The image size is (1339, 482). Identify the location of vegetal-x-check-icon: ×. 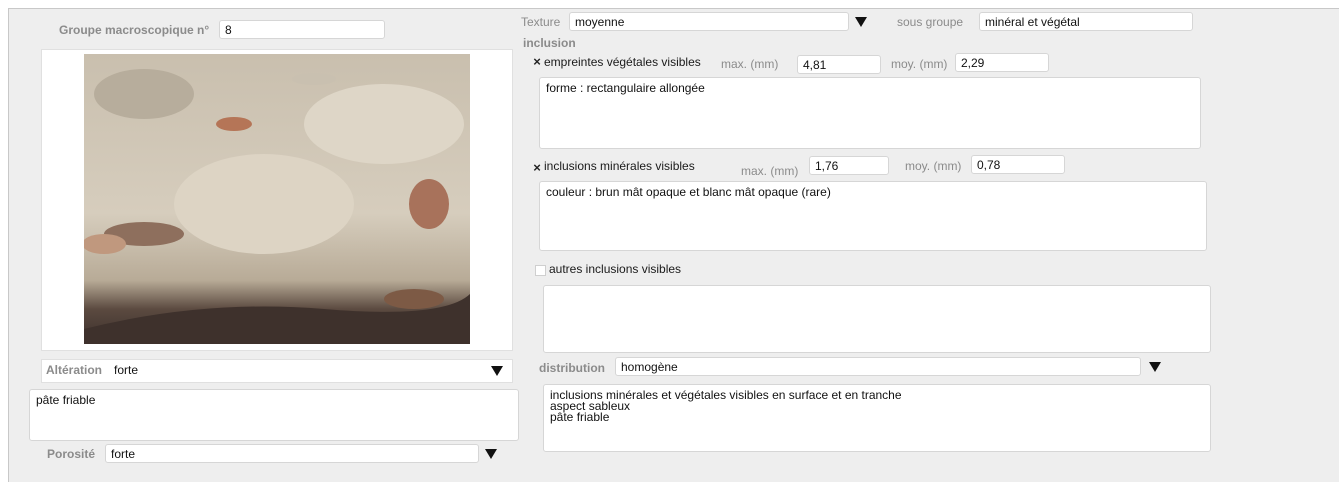
(537, 61).